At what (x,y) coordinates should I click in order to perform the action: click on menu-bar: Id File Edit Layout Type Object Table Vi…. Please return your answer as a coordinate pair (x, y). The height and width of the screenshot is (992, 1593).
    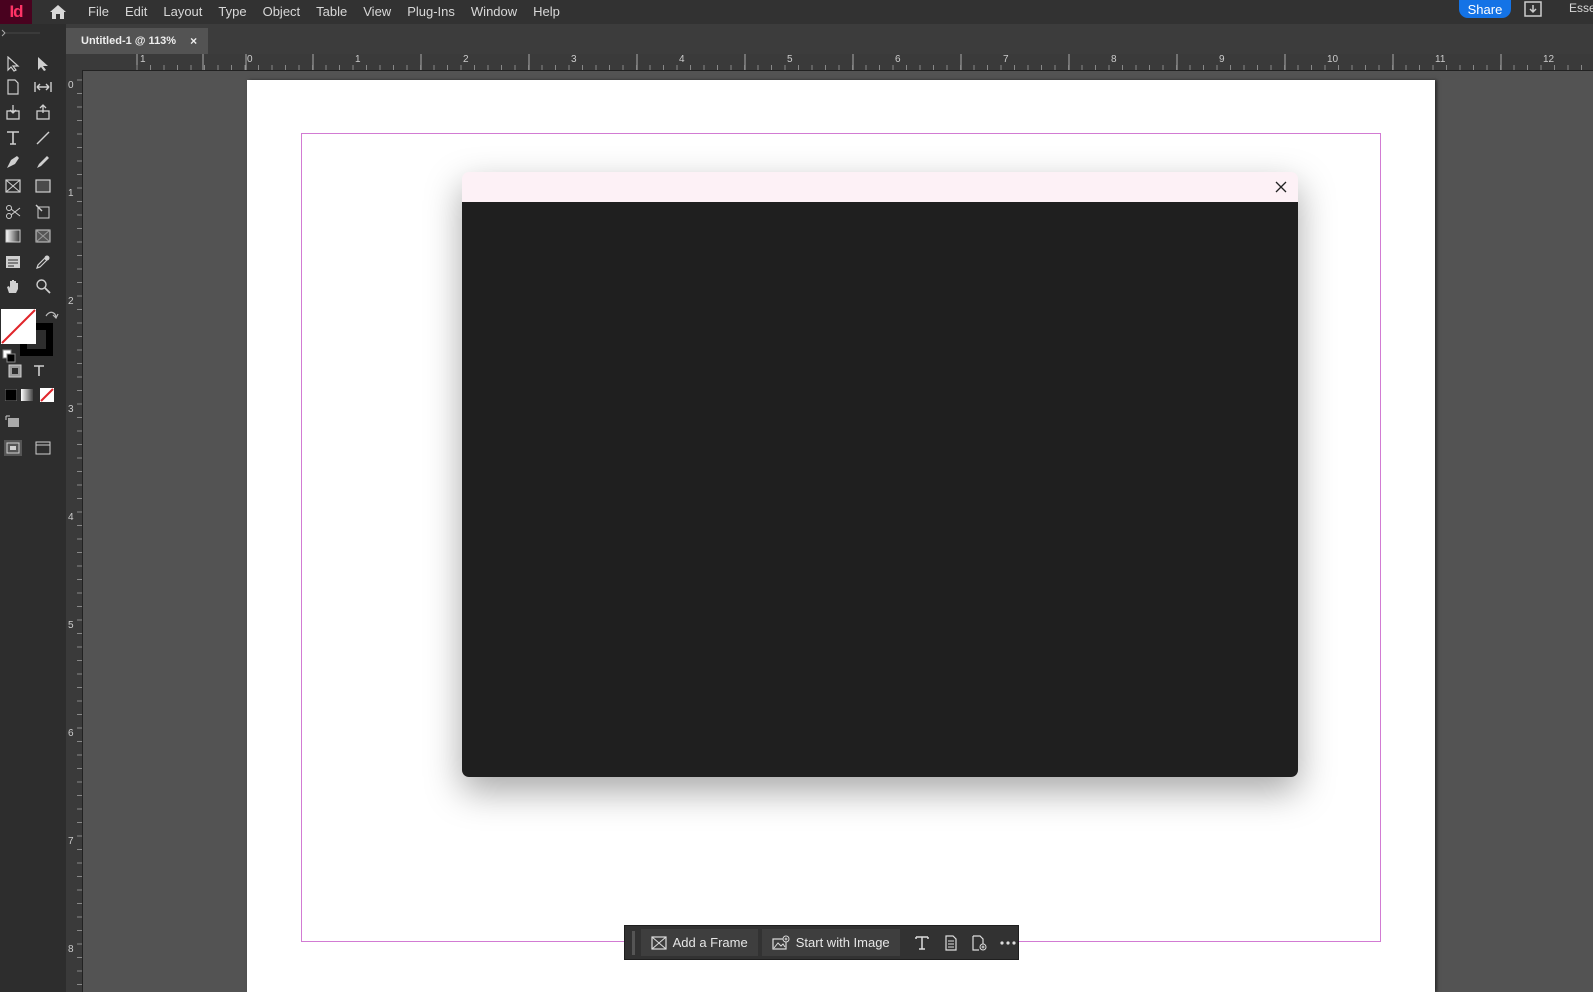
    Looking at the image, I should click on (796, 12).